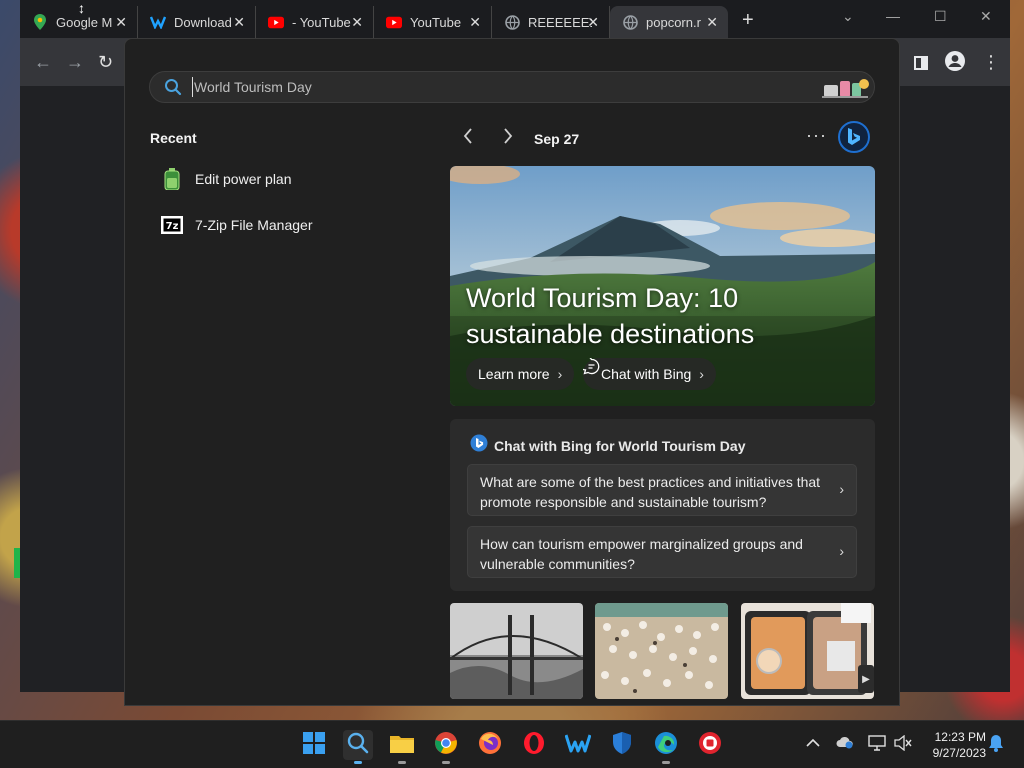  Describe the element at coordinates (816, 135) in the screenshot. I see `more-options-button: ···` at that location.